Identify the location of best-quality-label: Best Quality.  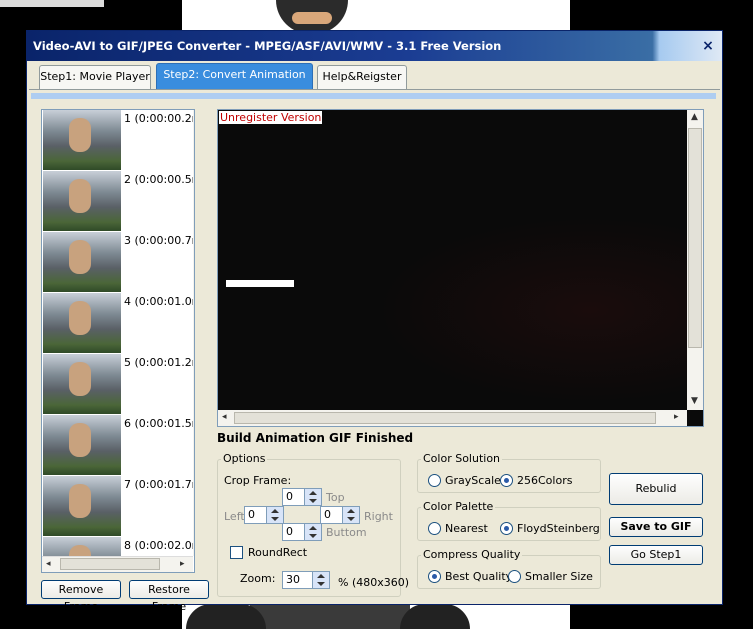
(479, 576).